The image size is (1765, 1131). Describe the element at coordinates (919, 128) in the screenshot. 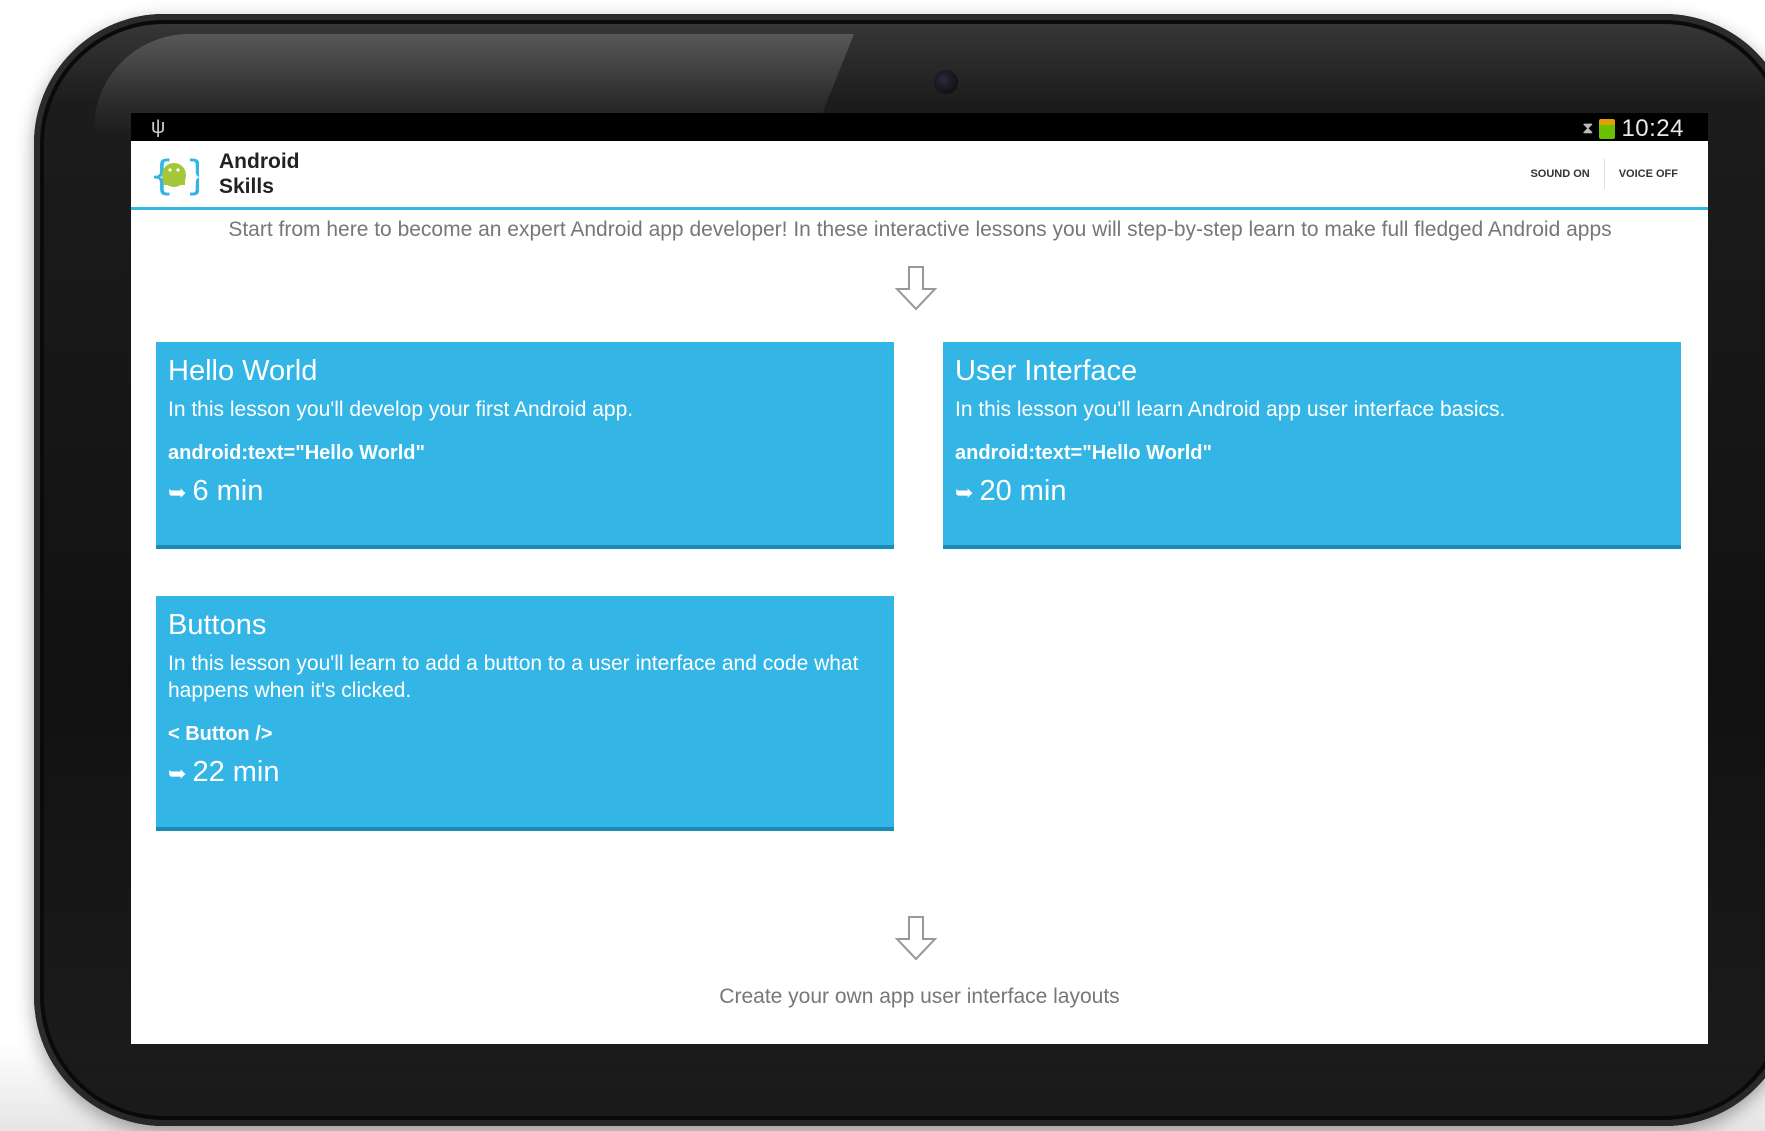

I see `status-bar: ψ ⧗ 10:24` at that location.